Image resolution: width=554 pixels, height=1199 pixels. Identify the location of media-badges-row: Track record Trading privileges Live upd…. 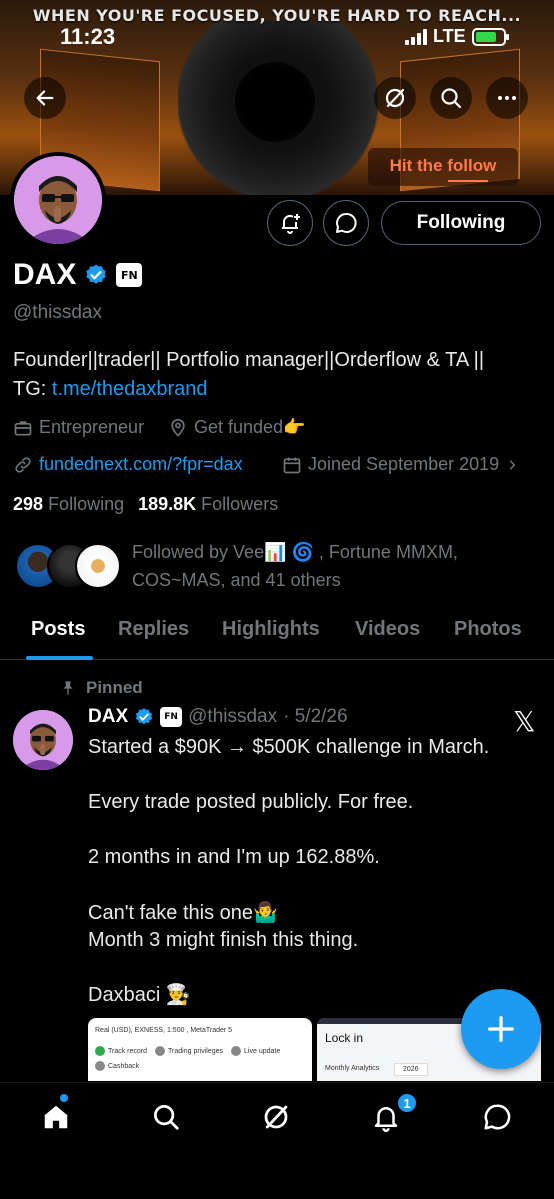
(187, 1051).